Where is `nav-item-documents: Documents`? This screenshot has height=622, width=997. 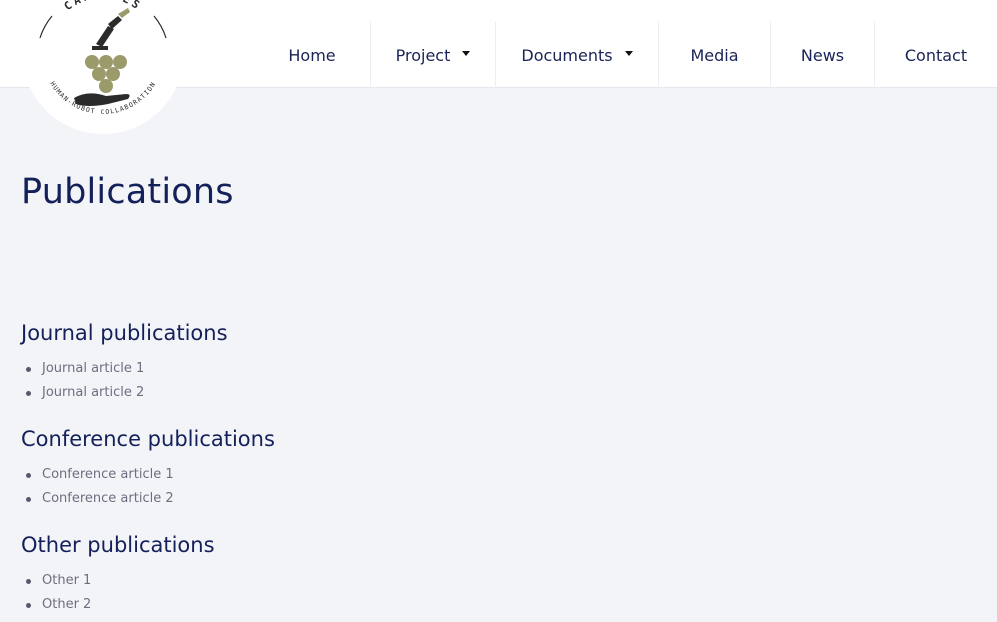 nav-item-documents: Documents is located at coordinates (576, 55).